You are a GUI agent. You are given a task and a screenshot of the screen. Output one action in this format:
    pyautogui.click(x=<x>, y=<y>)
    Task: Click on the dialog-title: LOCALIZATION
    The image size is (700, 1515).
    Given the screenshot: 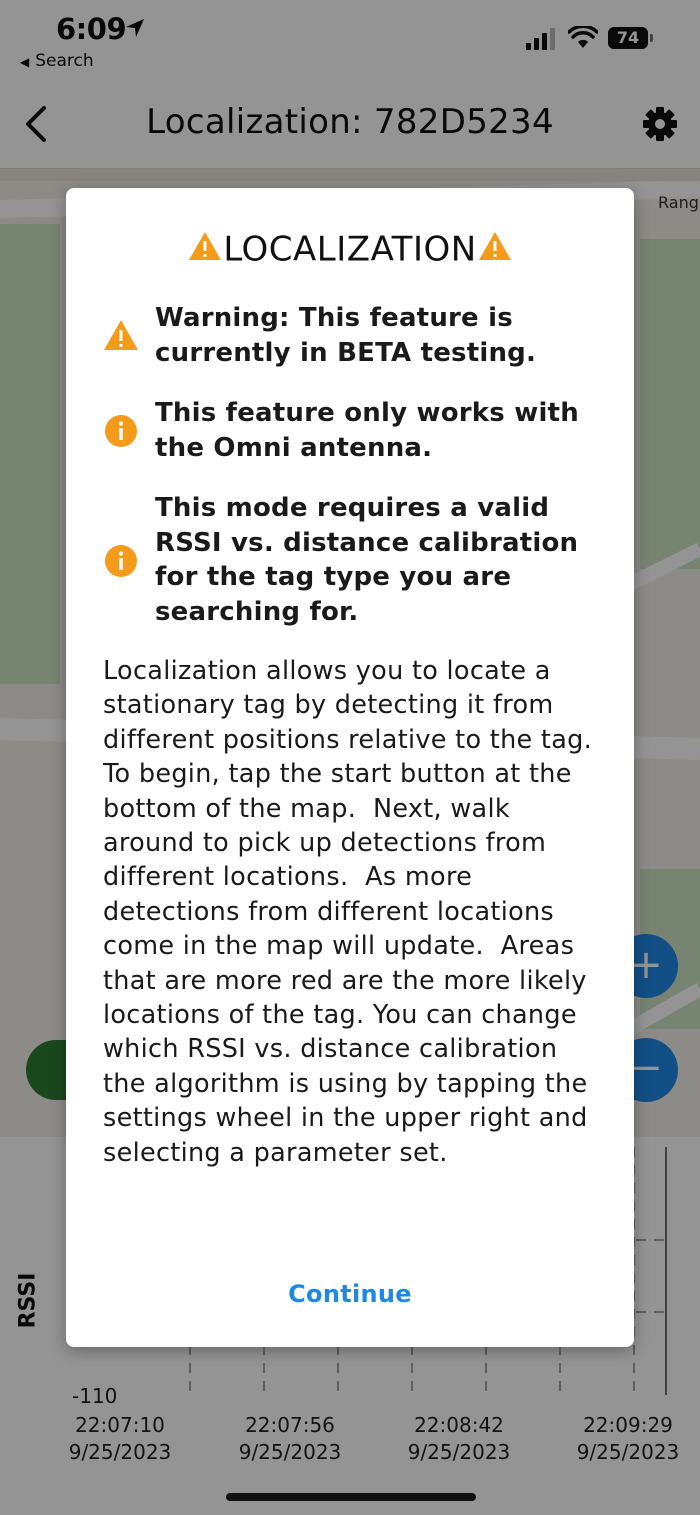 What is the action you would take?
    pyautogui.click(x=350, y=249)
    